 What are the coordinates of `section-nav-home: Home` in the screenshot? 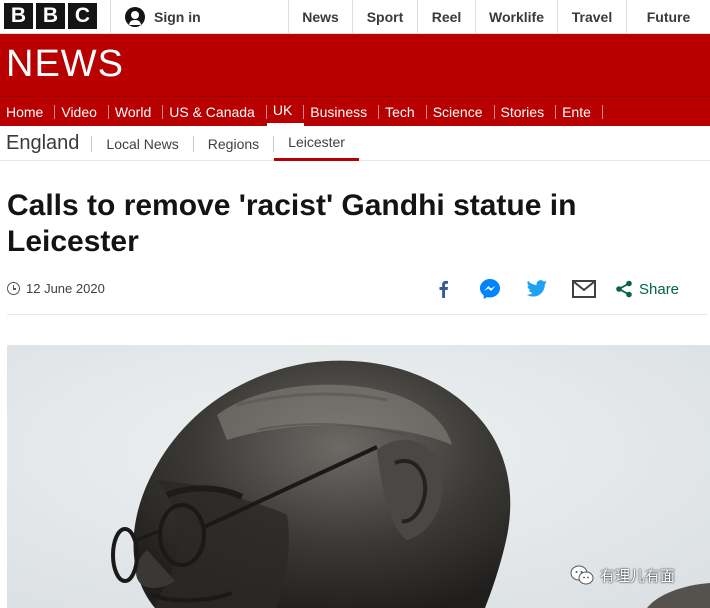 It's located at (28, 111).